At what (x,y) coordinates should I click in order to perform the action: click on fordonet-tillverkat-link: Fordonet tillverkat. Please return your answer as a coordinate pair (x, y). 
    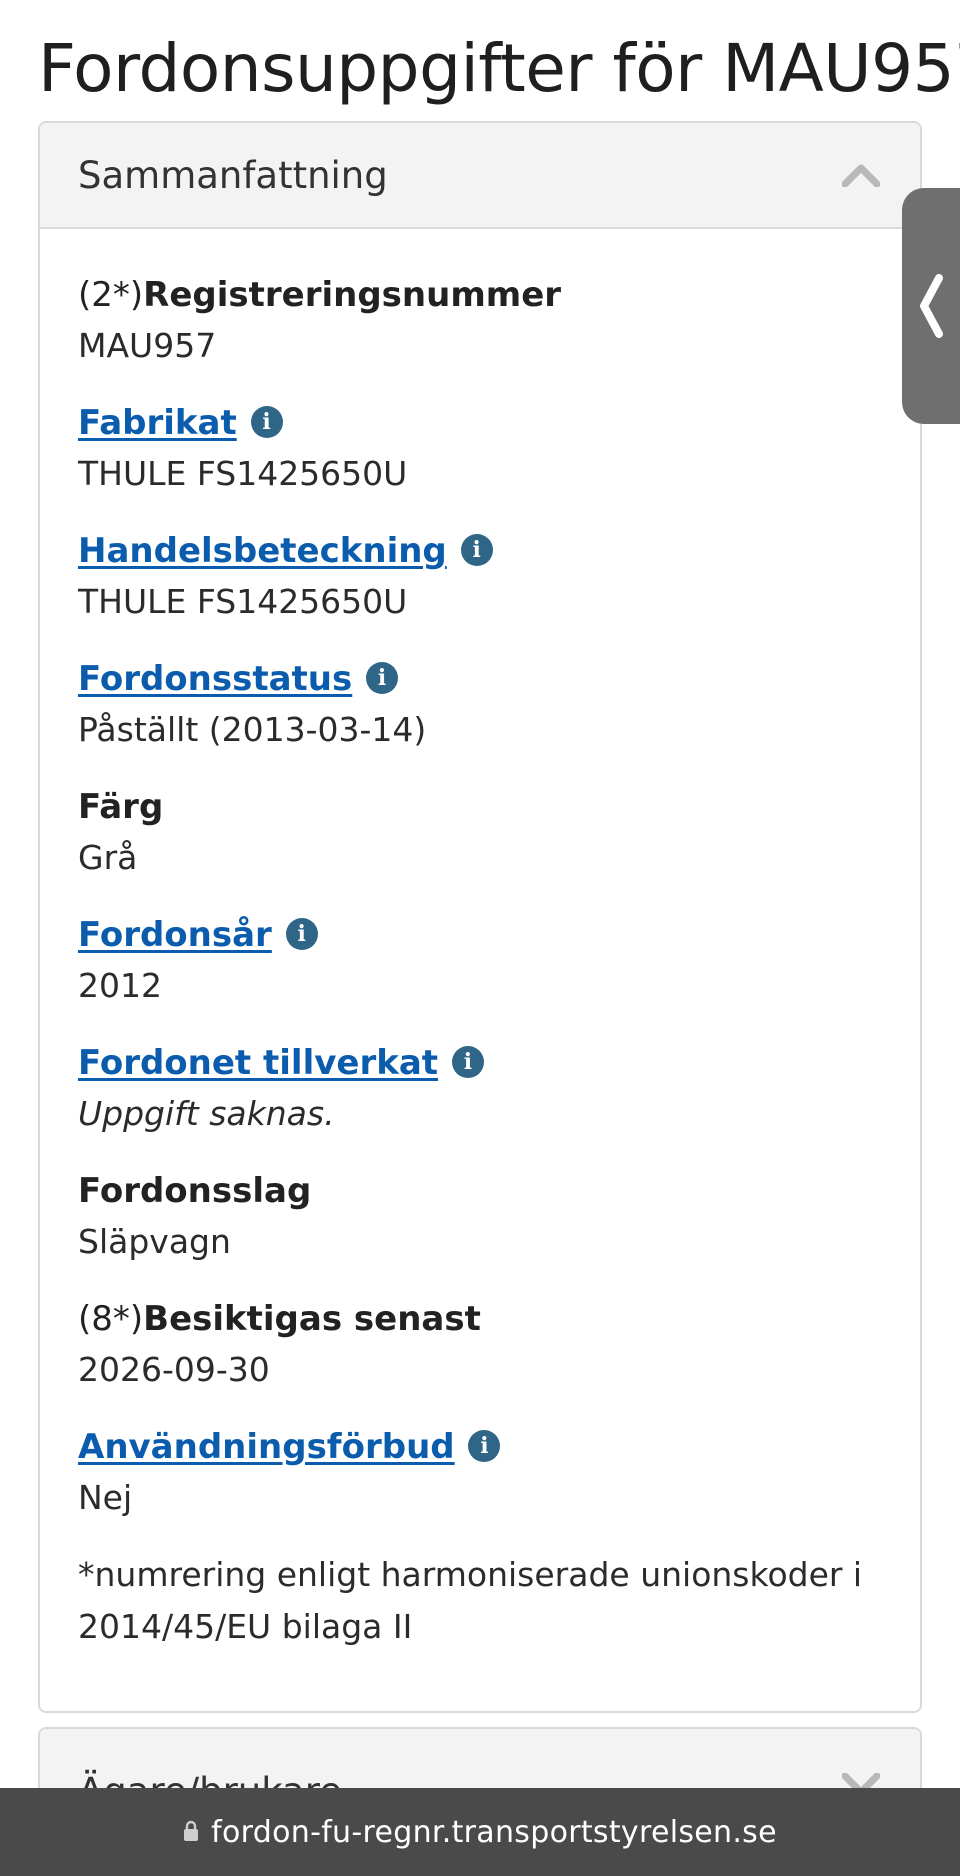
    Looking at the image, I should click on (258, 1063).